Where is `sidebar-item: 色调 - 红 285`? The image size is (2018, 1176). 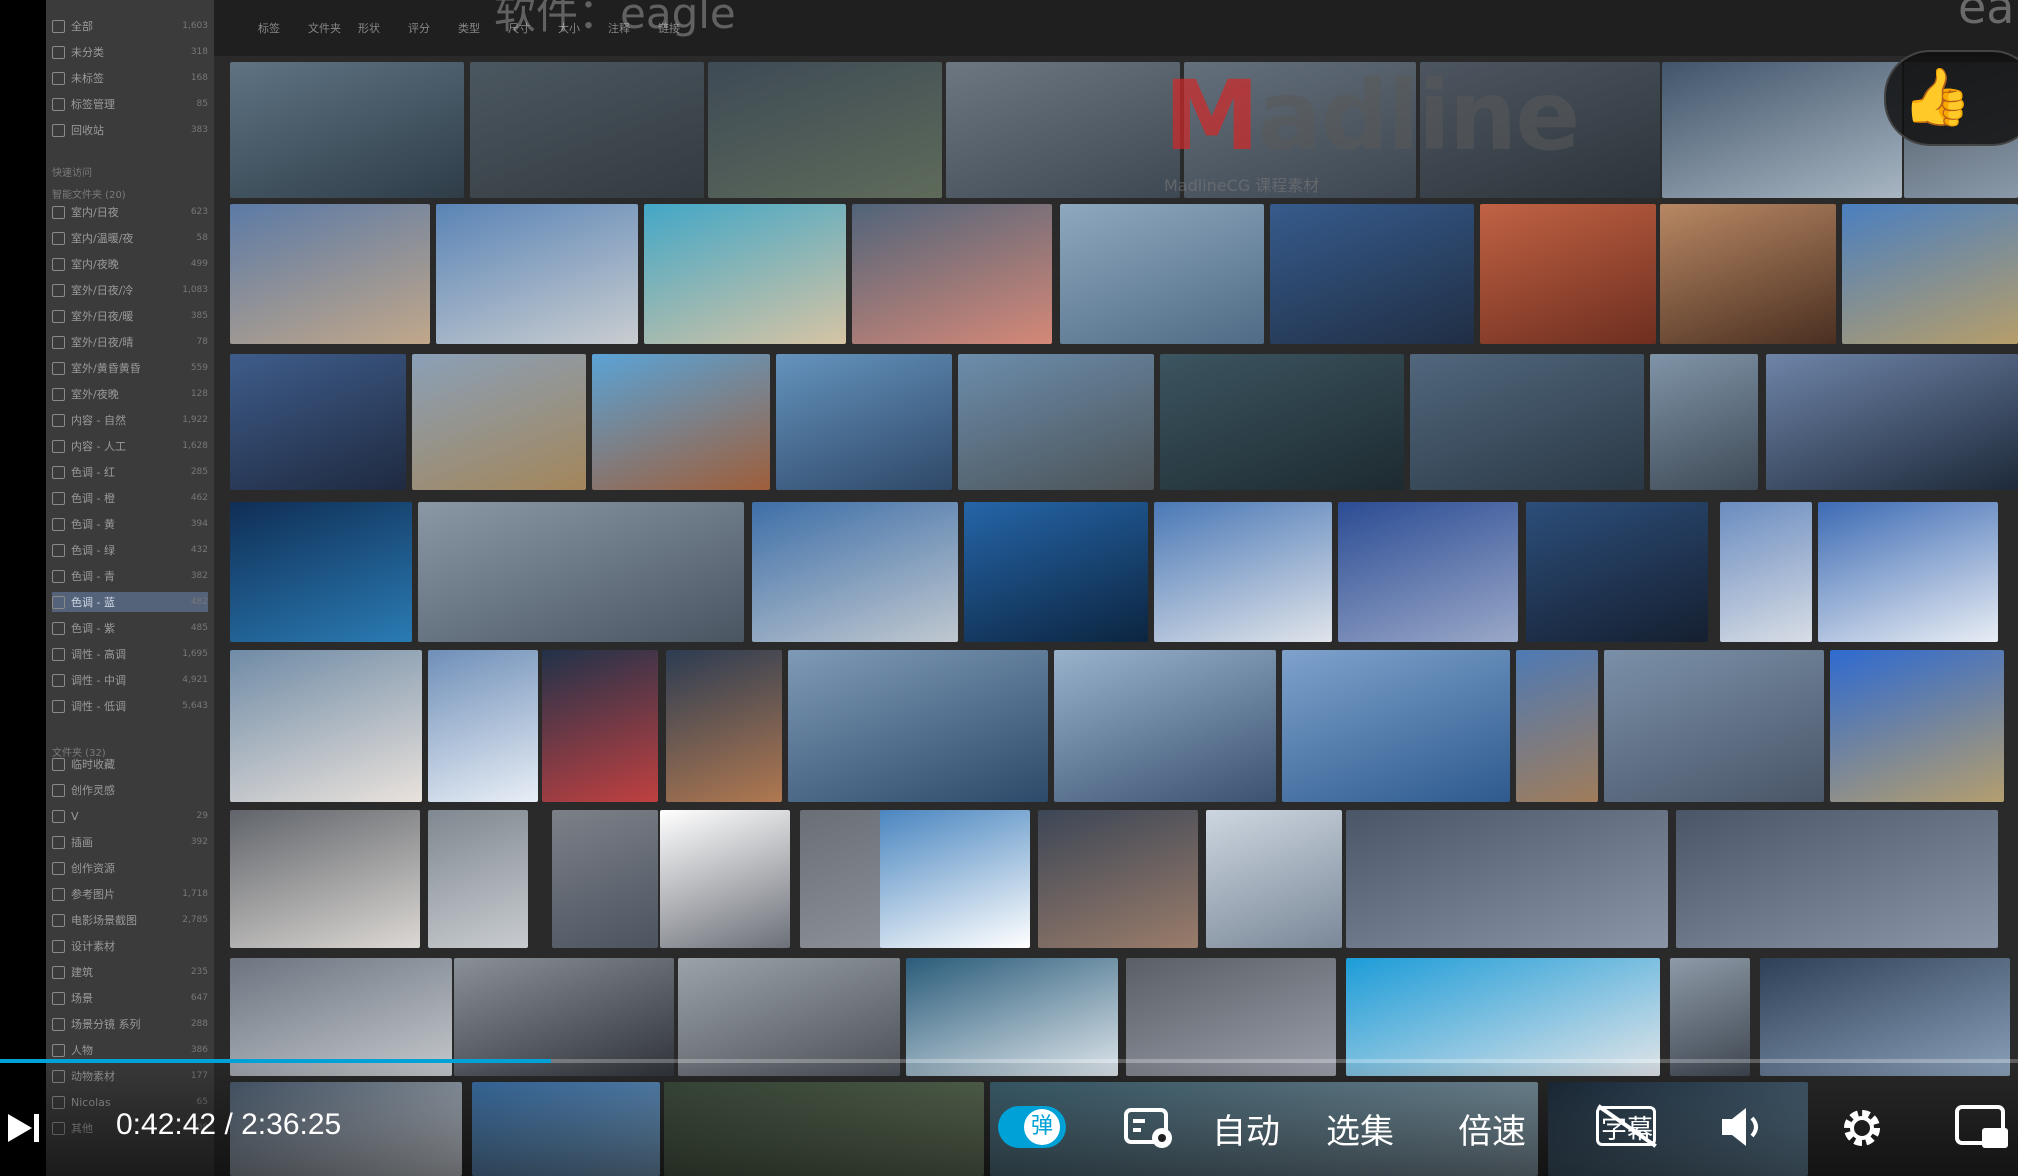
sidebar-item: 色调 - 红 285 is located at coordinates (130, 472).